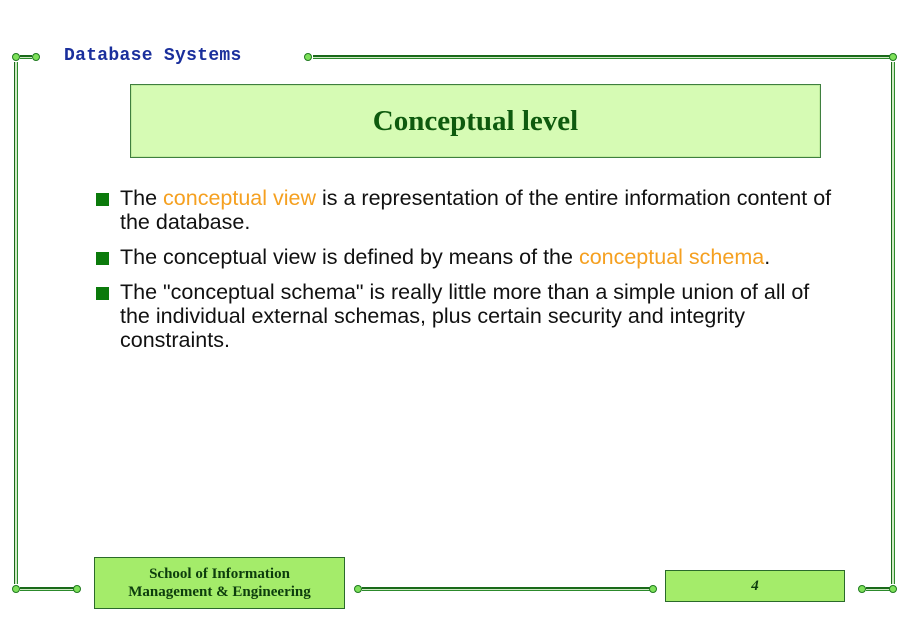  I want to click on page-number: 4, so click(755, 585).